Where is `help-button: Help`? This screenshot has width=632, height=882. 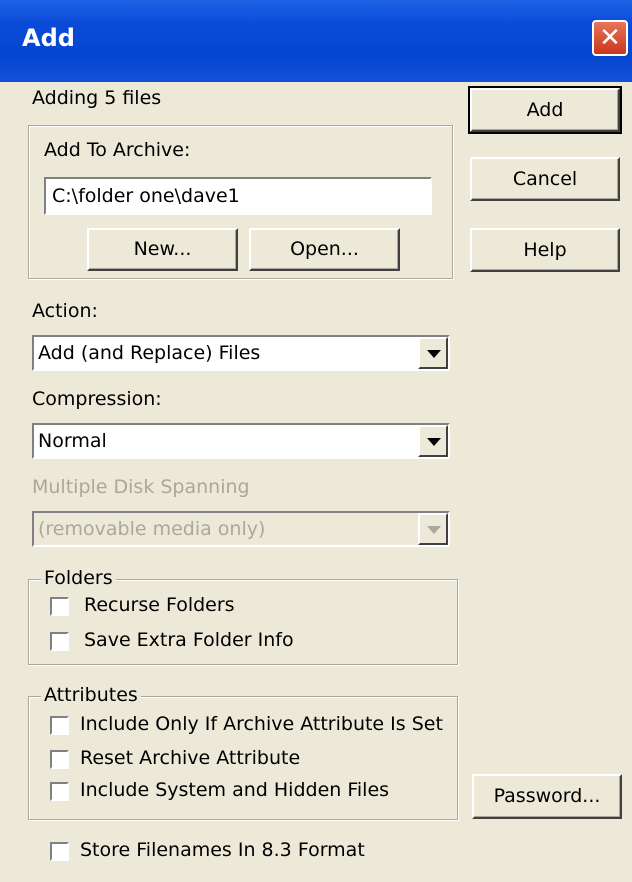
help-button: Help is located at coordinates (545, 250).